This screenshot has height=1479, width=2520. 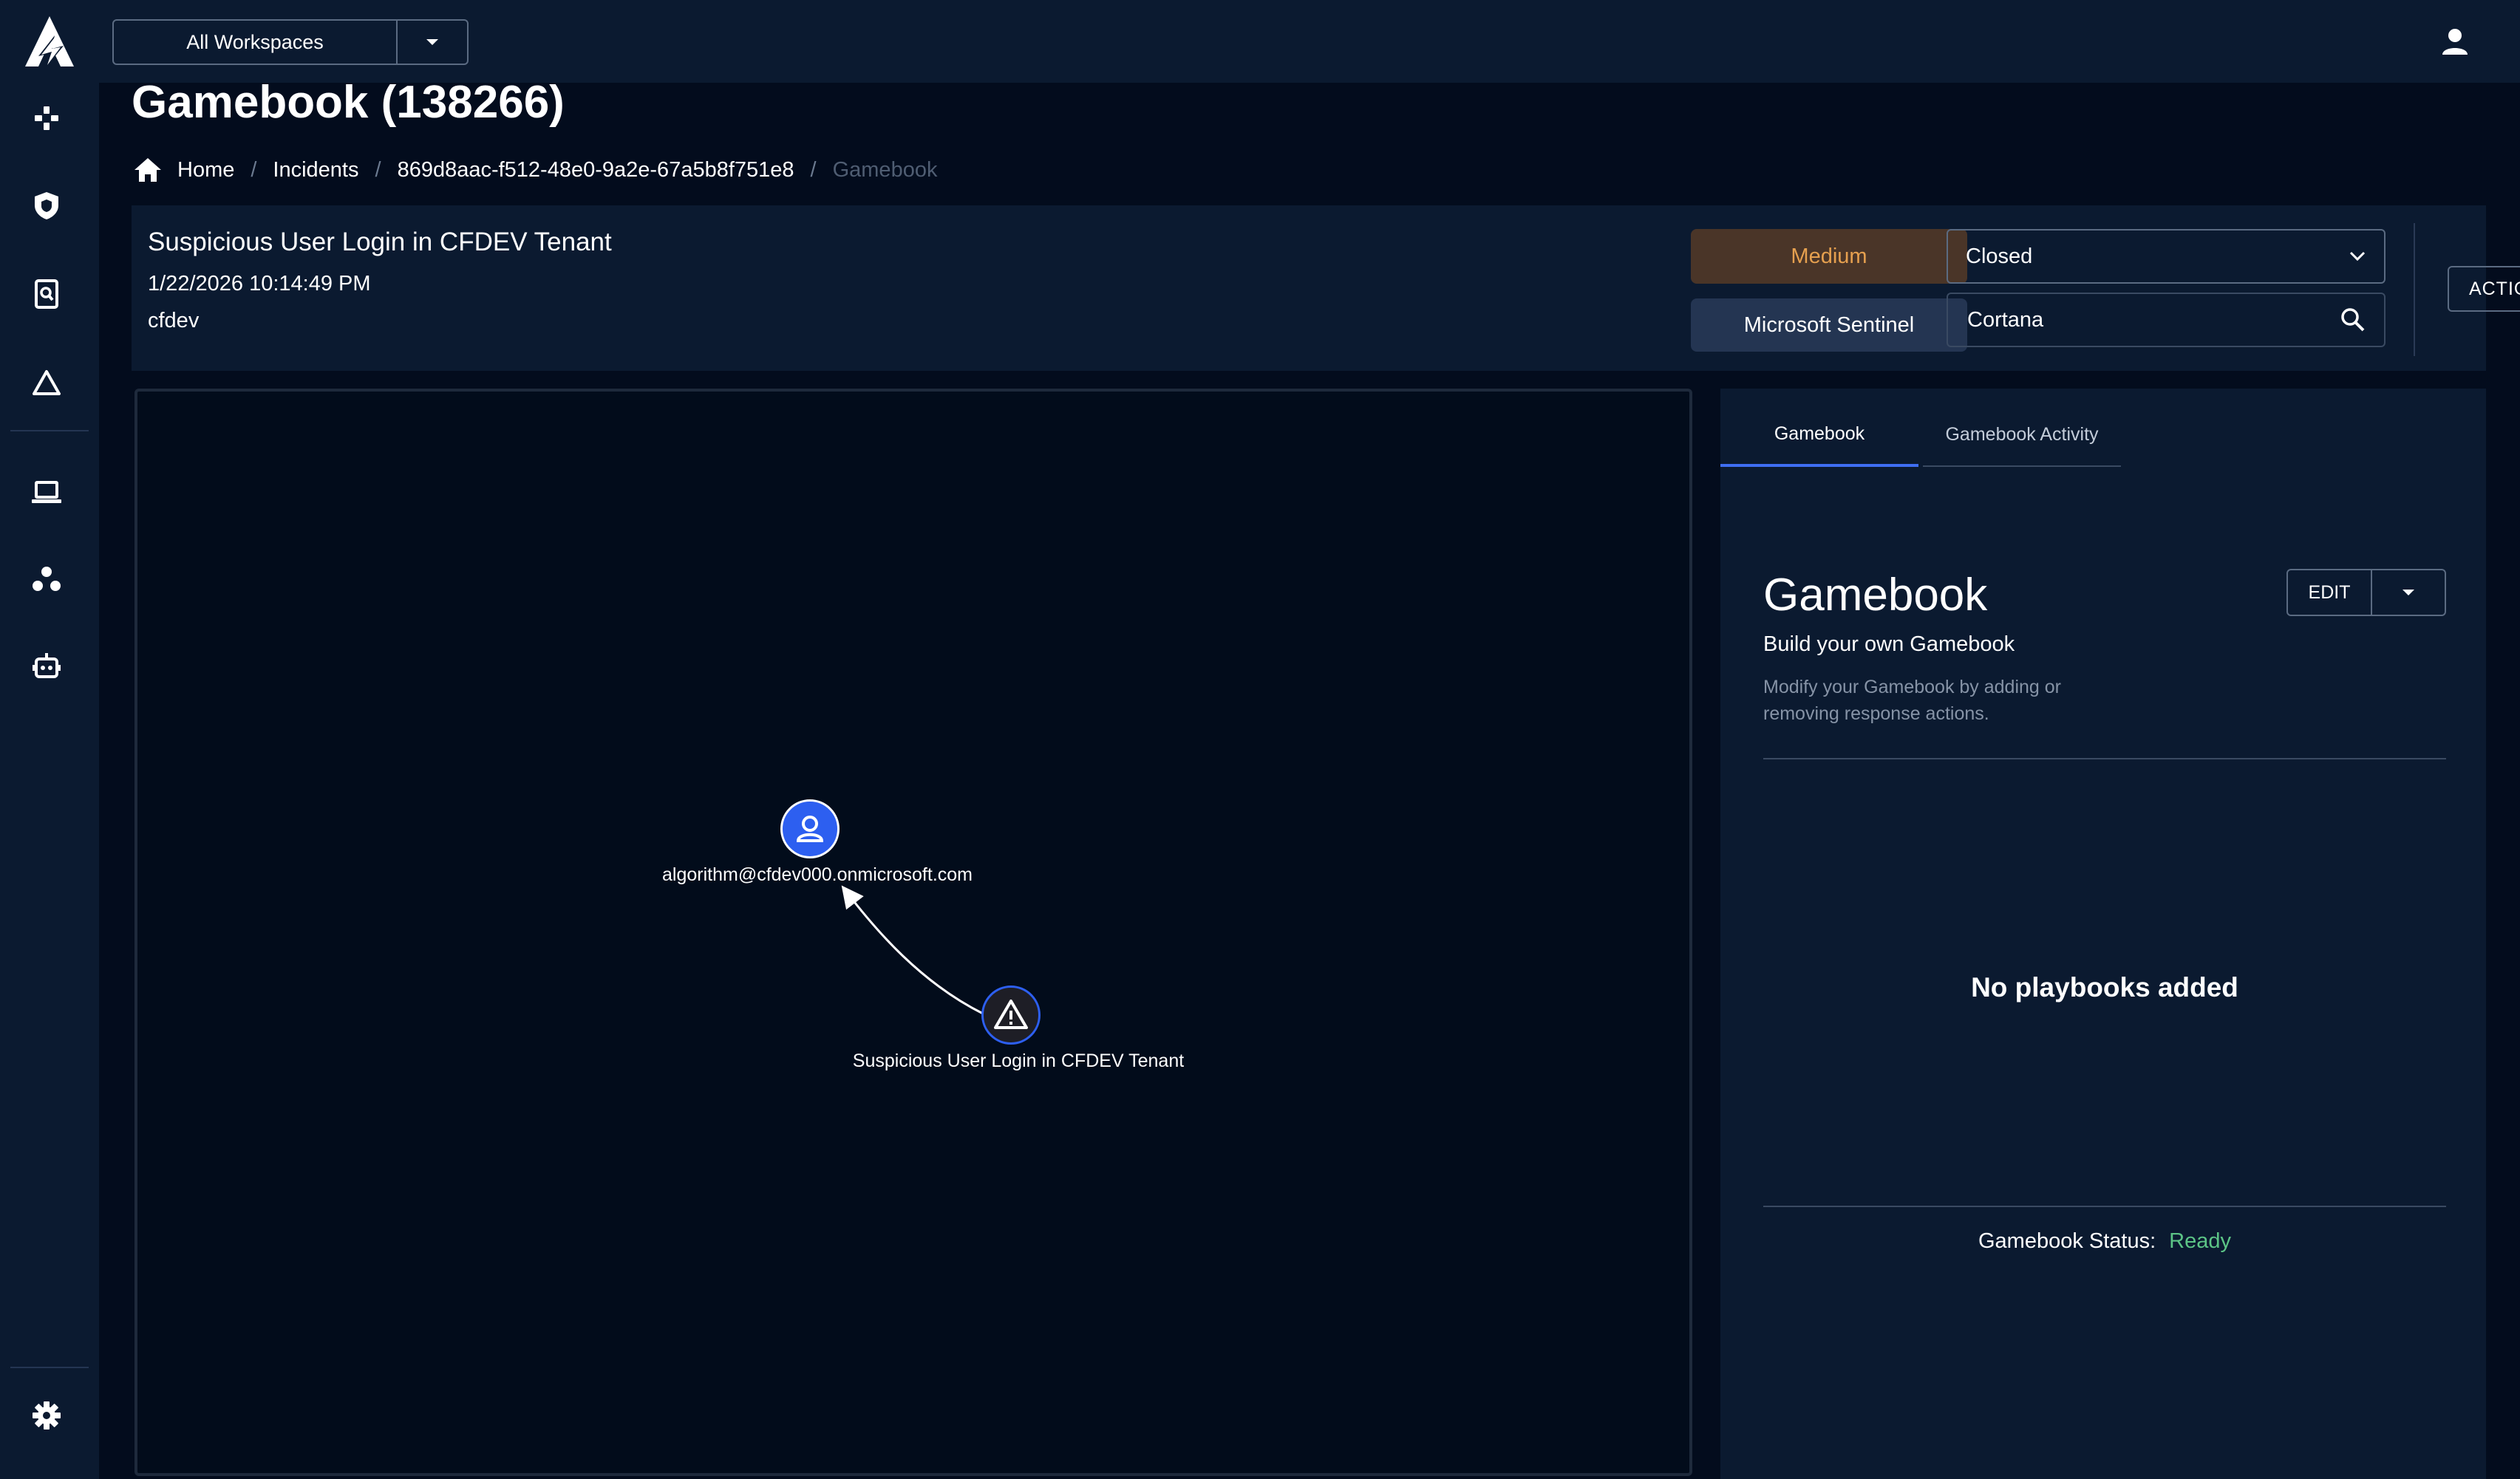 I want to click on assignee-input, so click(x=2153, y=320).